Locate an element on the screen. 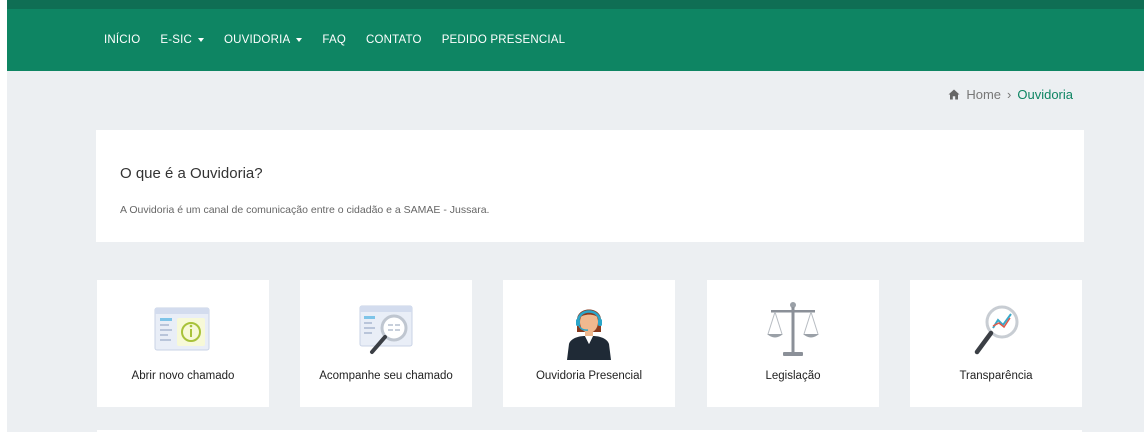 The height and width of the screenshot is (432, 1144). tile-label: Legislação is located at coordinates (793, 376).